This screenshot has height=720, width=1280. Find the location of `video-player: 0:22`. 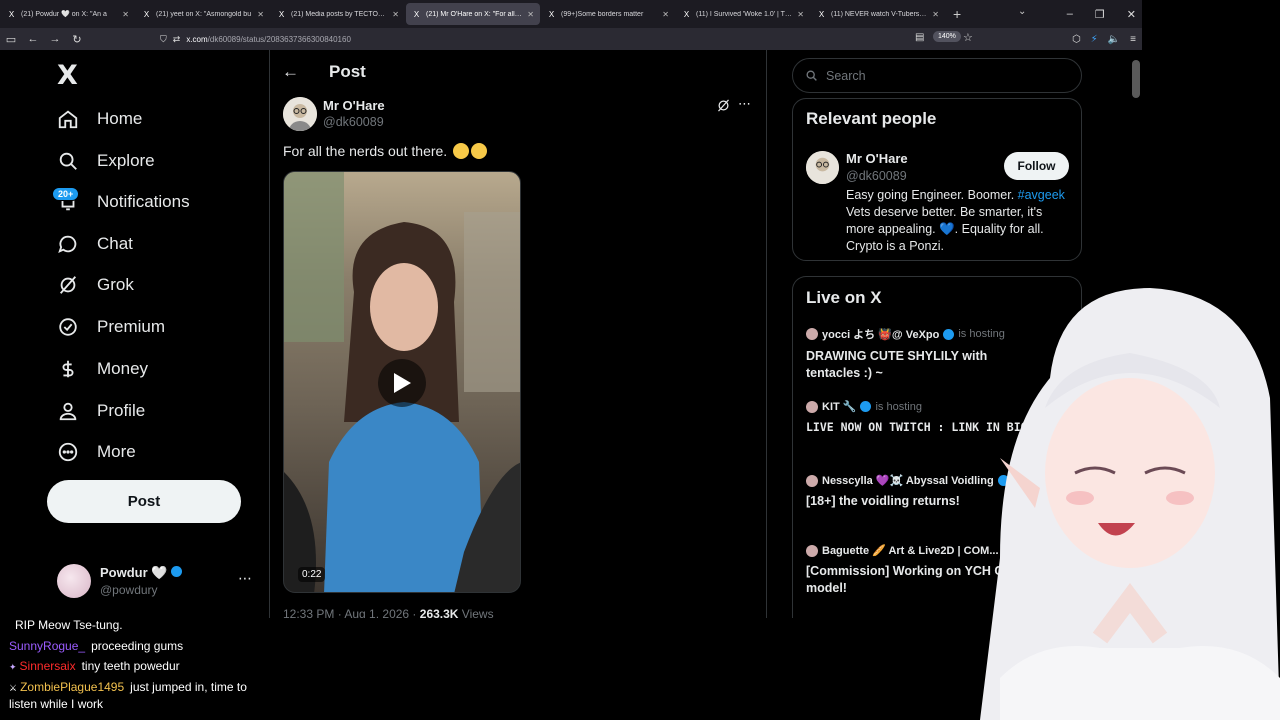

video-player: 0:22 is located at coordinates (402, 382).